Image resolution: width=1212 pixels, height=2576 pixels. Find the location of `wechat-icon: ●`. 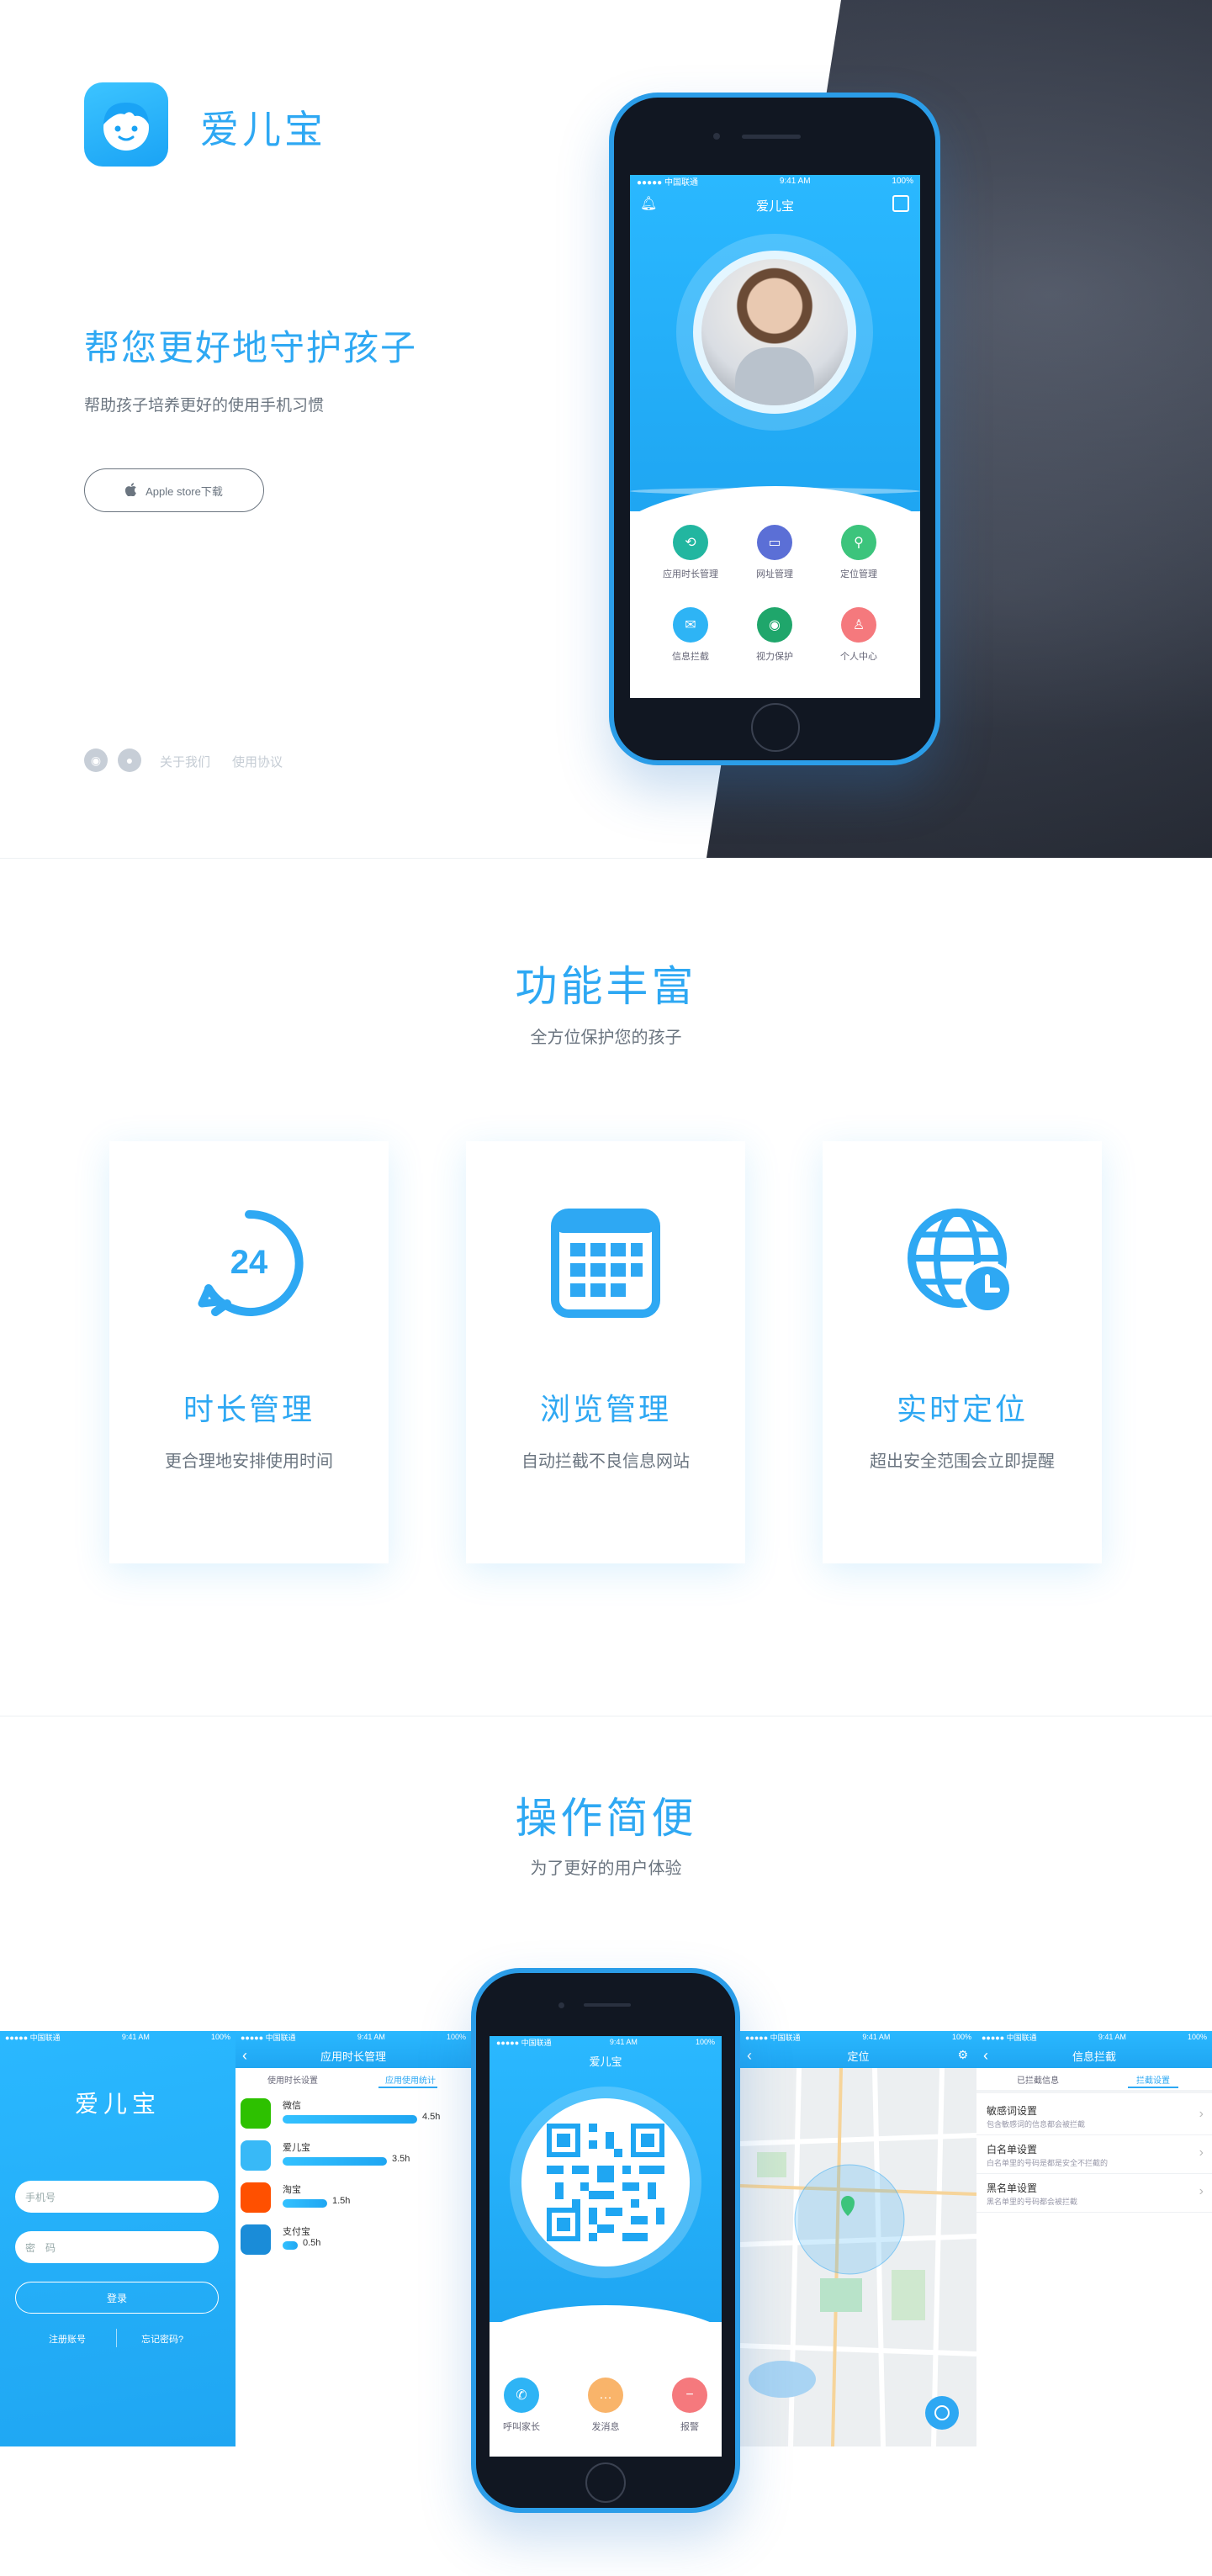

wechat-icon: ● is located at coordinates (129, 760).